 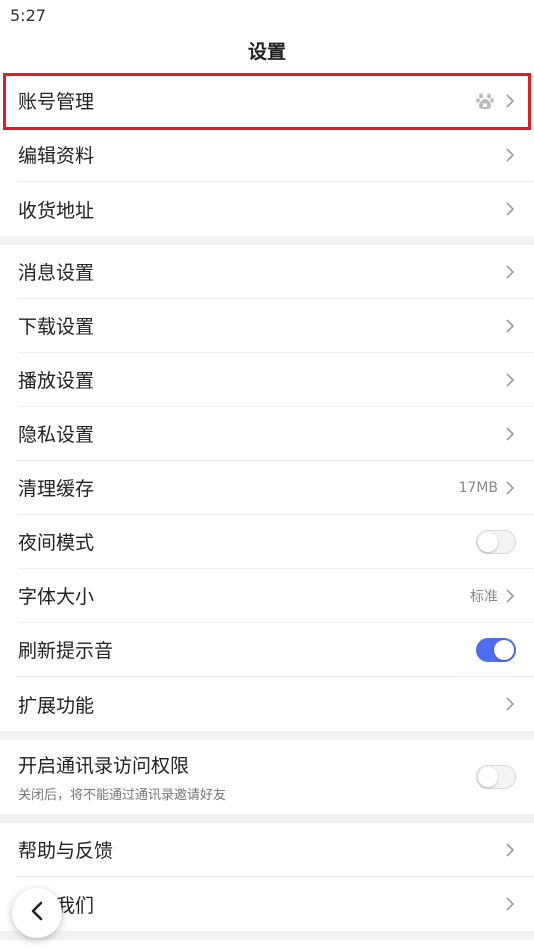 What do you see at coordinates (276, 596) in the screenshot?
I see `font-size-row: 字体大小 标准` at bounding box center [276, 596].